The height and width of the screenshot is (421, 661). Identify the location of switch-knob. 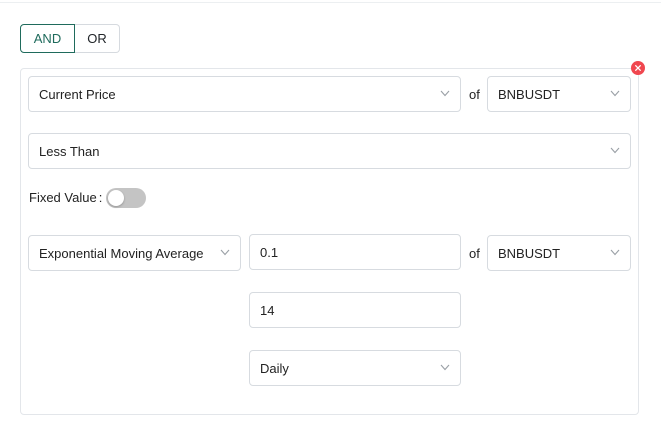
(116, 198).